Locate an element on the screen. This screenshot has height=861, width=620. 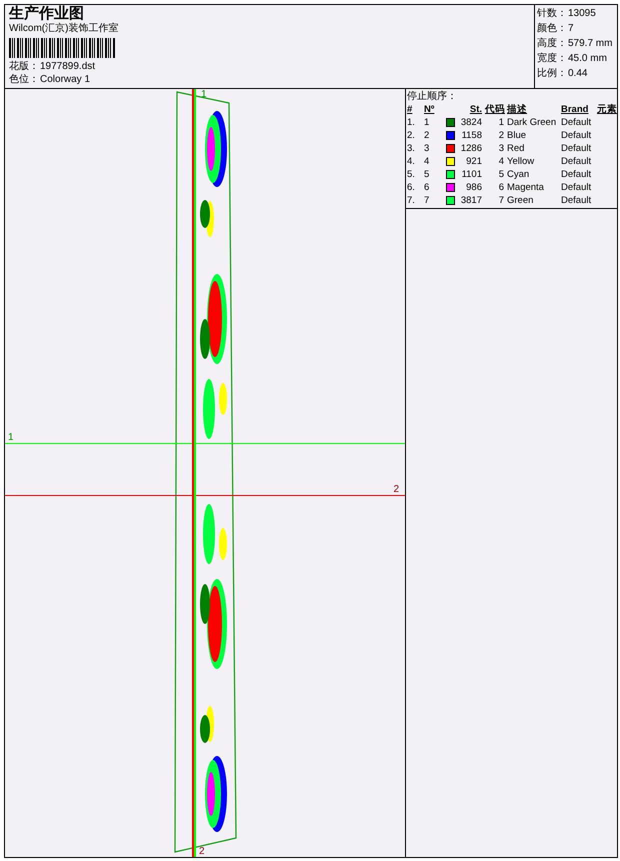
table-cell-text: 6. is located at coordinates (411, 187).